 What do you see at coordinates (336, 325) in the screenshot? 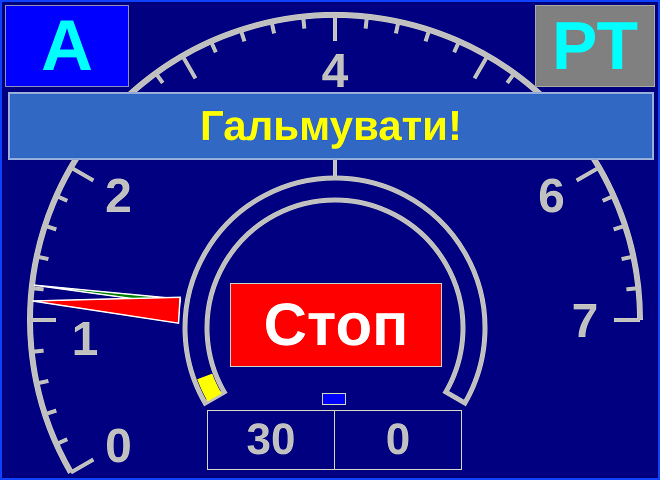
I see `status-box: Стоп` at bounding box center [336, 325].